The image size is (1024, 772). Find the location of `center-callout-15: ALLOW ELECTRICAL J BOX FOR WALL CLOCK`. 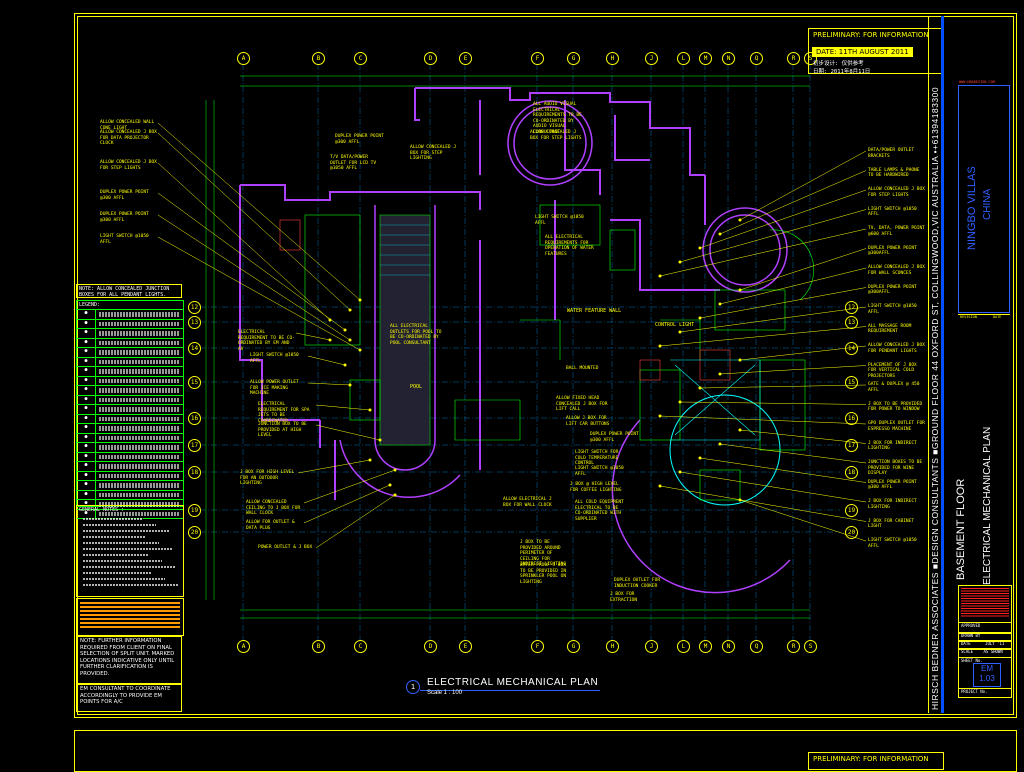

center-callout-15: ALLOW ELECTRICAL J BOX FOR WALL CLOCK is located at coordinates (527, 502).